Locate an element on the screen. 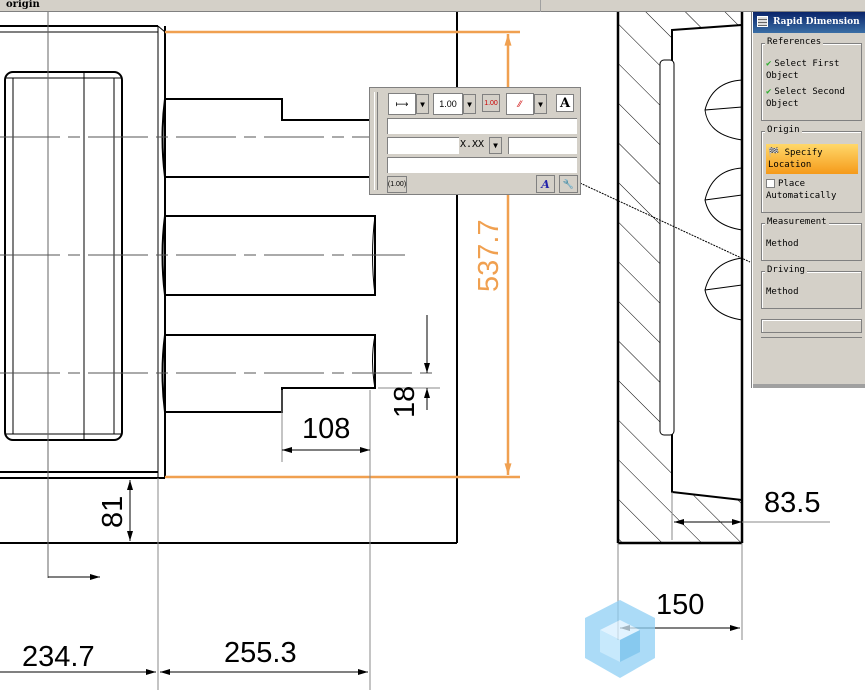 This screenshot has height=695, width=865. select-second-object: ✔ Select Second Object is located at coordinates (812, 98).